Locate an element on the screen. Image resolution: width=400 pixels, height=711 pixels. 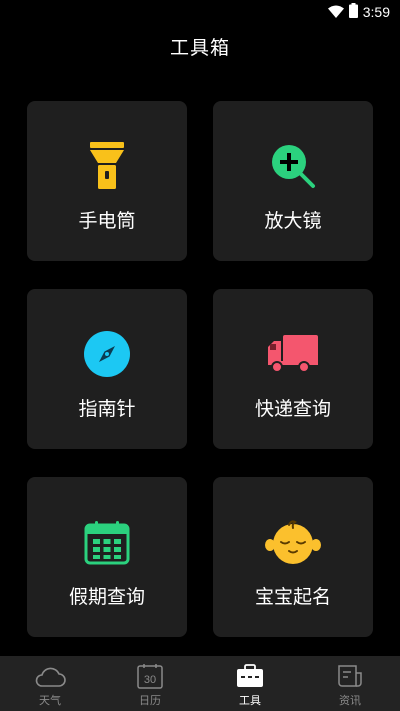
tool-card-baby-name: 宝宝起名 is located at coordinates (293, 557).